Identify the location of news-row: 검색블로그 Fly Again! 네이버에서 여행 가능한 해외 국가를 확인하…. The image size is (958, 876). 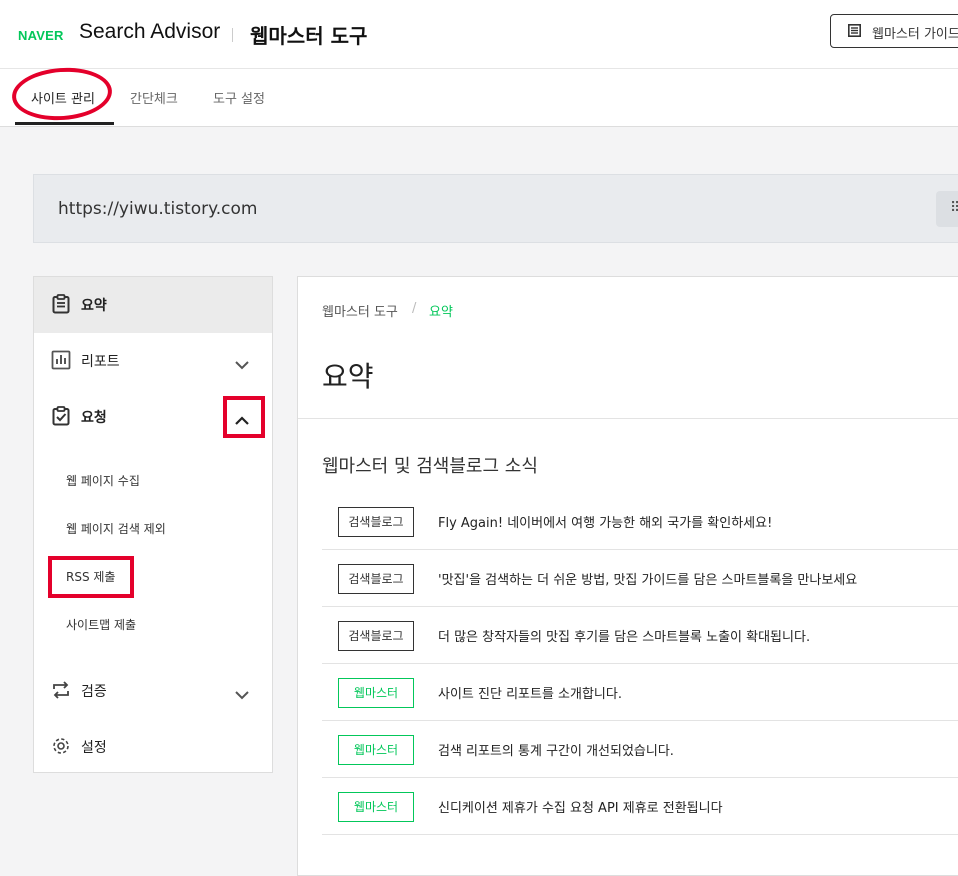
(640, 521).